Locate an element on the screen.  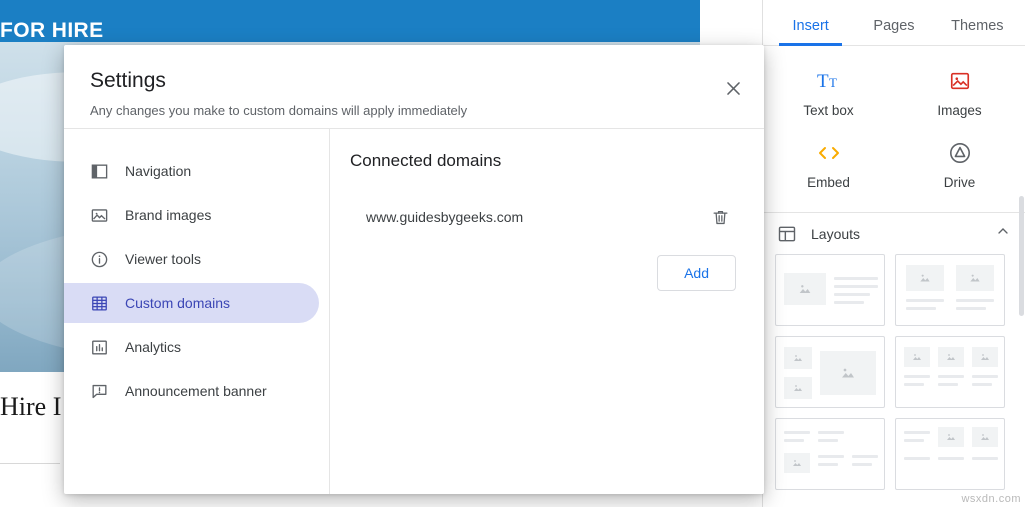
analytics-bars-icon is located at coordinates (99, 347).